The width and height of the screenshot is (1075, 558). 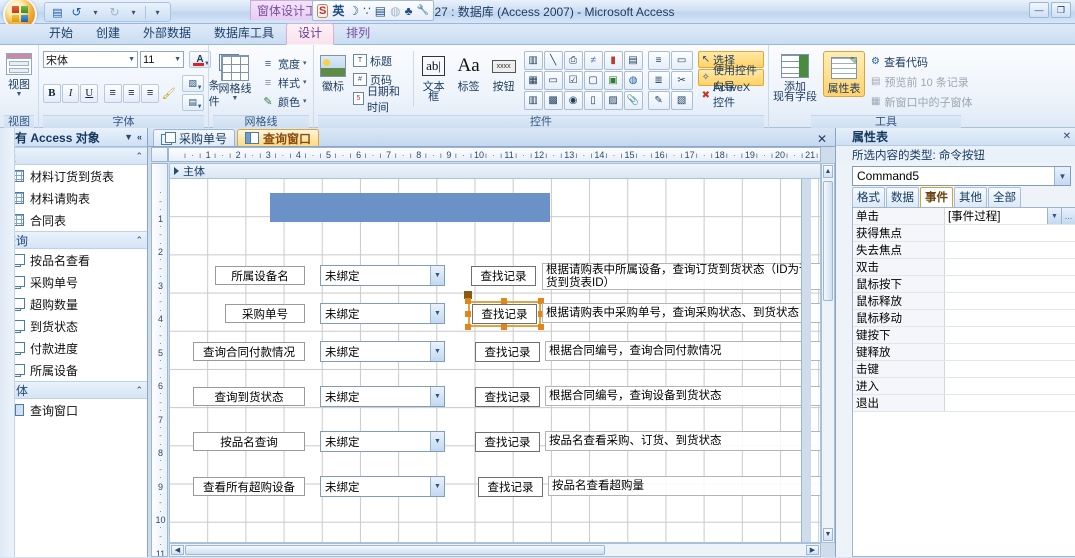 I want to click on title-button: T 标题, so click(x=380, y=60).